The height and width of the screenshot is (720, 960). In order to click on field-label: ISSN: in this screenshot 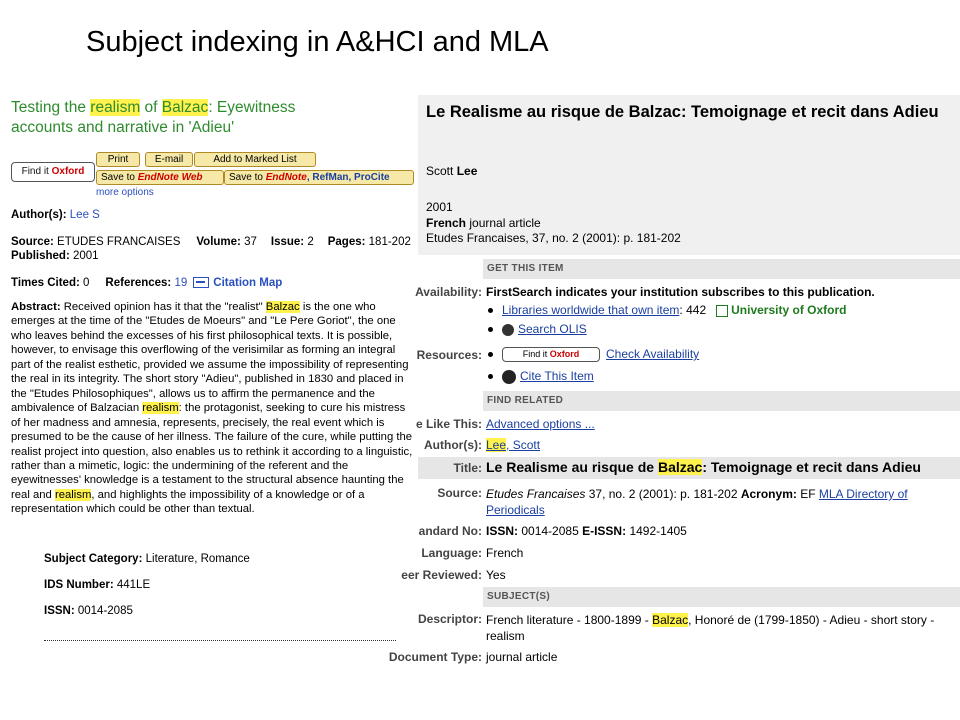, I will do `click(59, 611)`.